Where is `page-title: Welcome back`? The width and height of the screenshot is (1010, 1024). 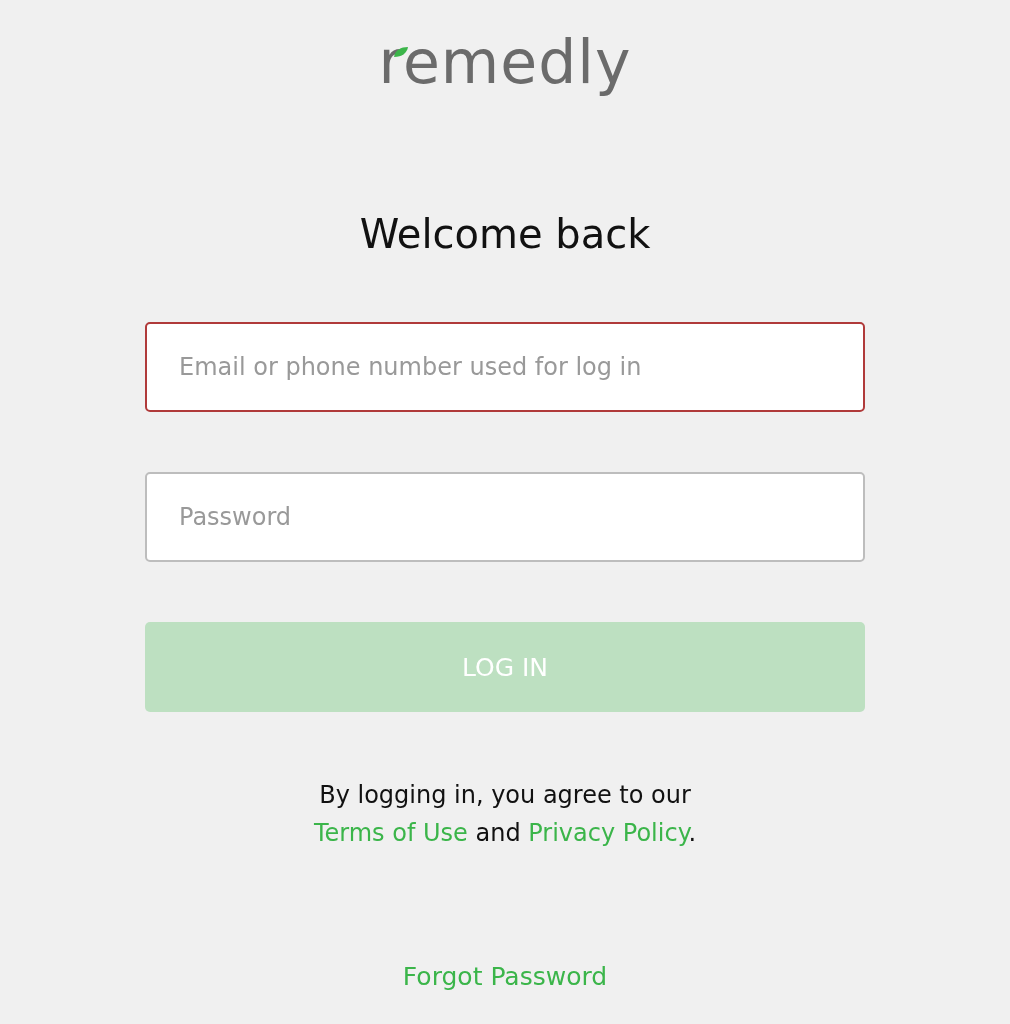
page-title: Welcome back is located at coordinates (505, 234).